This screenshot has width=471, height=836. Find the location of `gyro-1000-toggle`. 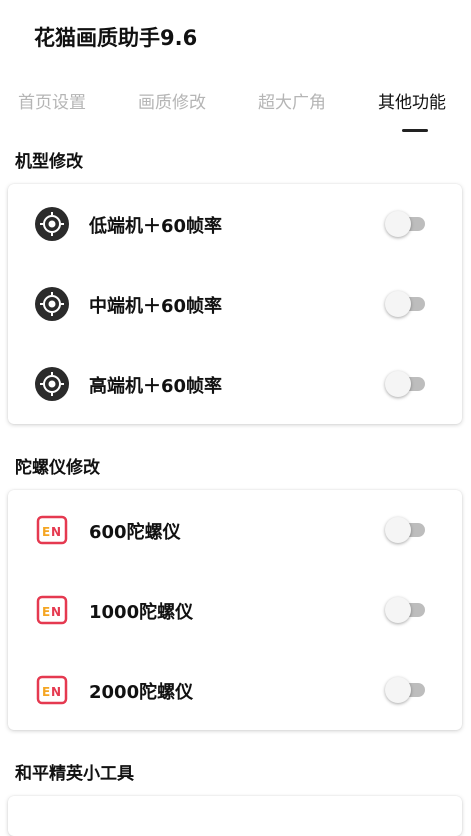

gyro-1000-toggle is located at coordinates (406, 610).